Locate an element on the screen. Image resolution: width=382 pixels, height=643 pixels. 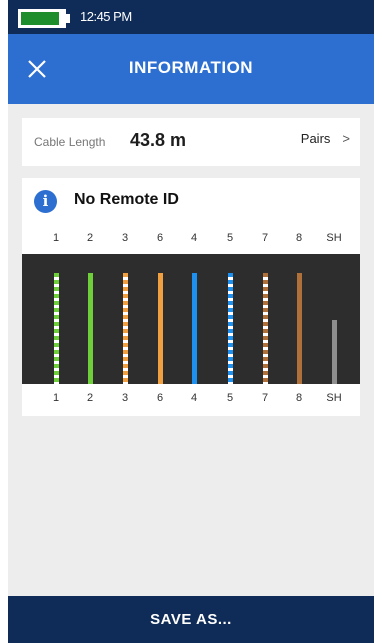
wire-SH is located at coordinates (334, 352).